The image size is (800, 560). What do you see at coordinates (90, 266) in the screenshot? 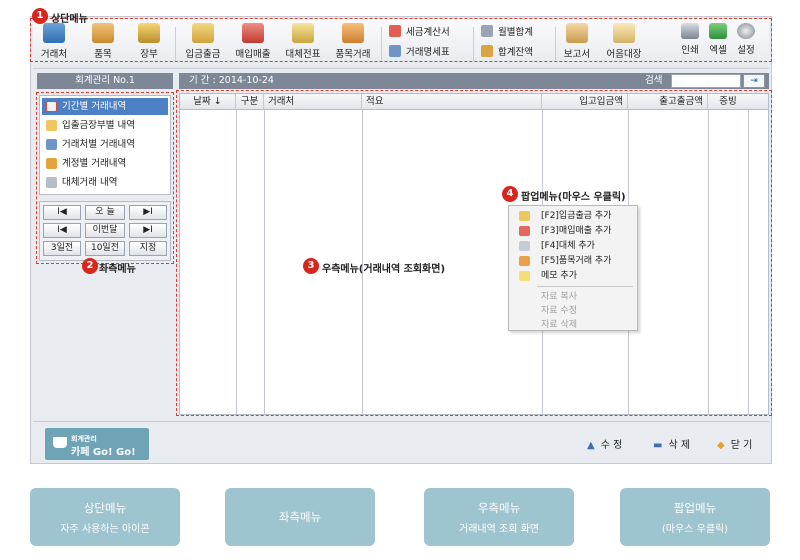
I see `callout-badge-2: 2` at bounding box center [90, 266].